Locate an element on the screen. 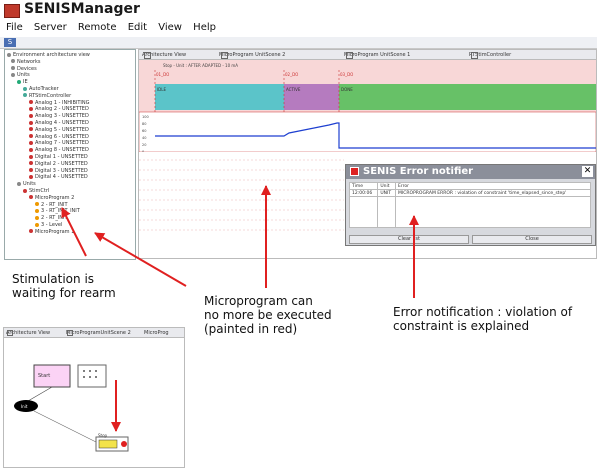 The width and height of the screenshot is (597, 468). tree-item-label: IE is located at coordinates (25, 82).